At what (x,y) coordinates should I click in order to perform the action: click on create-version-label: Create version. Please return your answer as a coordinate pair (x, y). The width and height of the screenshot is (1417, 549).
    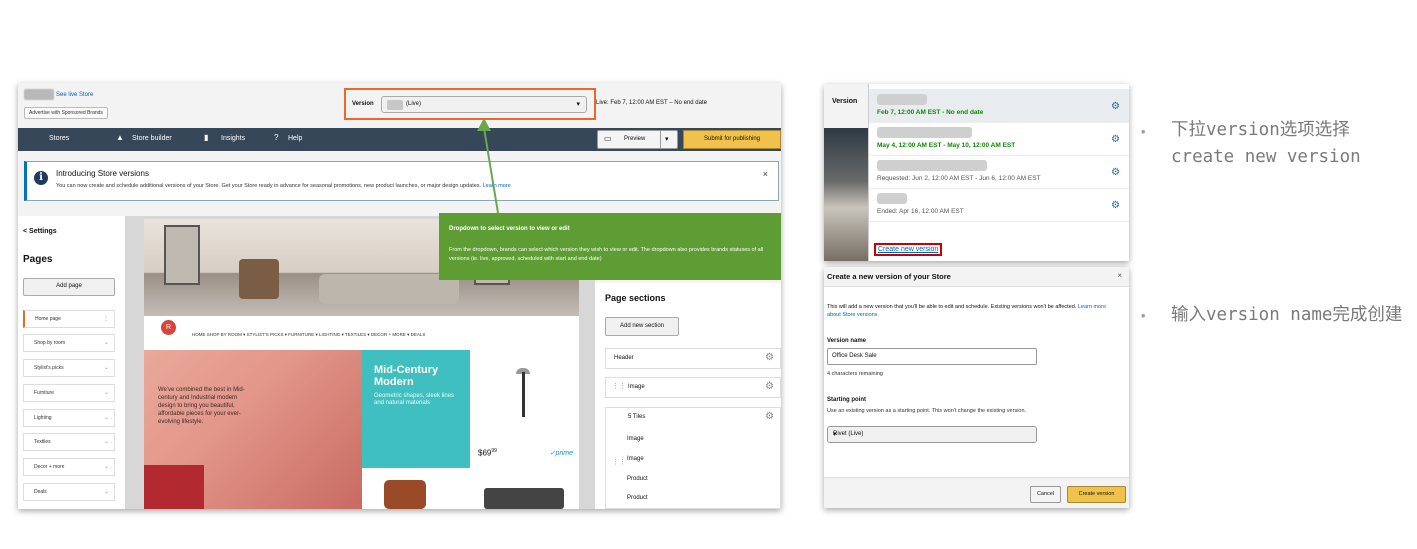
    Looking at the image, I should click on (1096, 494).